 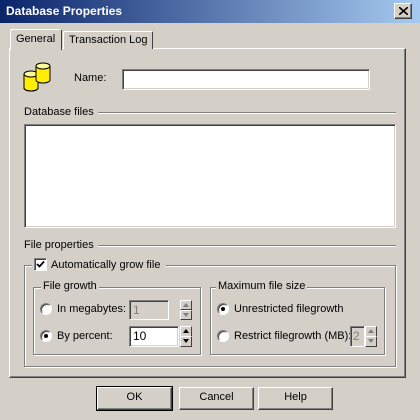 I want to click on tab-transaction-log: Transaction Log, so click(x=108, y=40).